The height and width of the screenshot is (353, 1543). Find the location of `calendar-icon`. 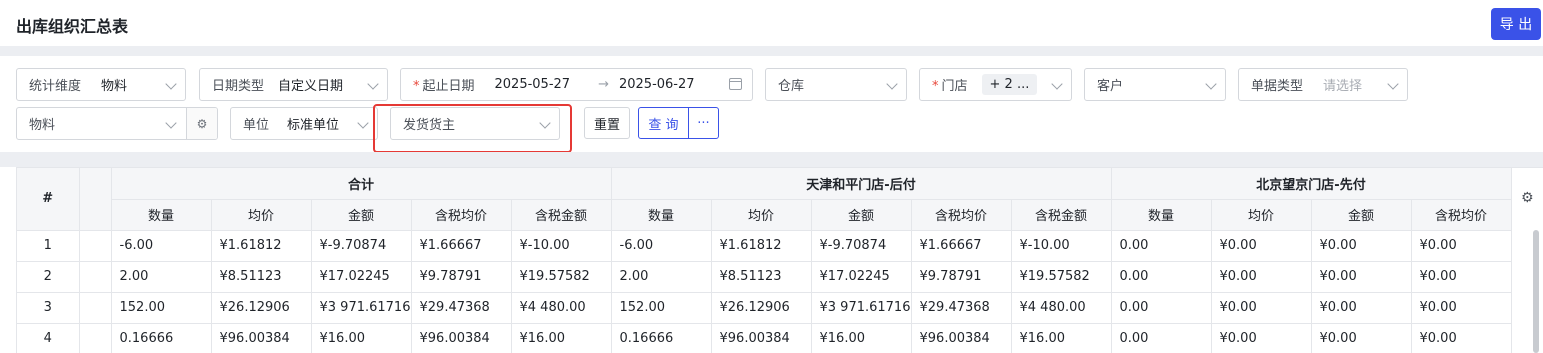

calendar-icon is located at coordinates (735, 84).